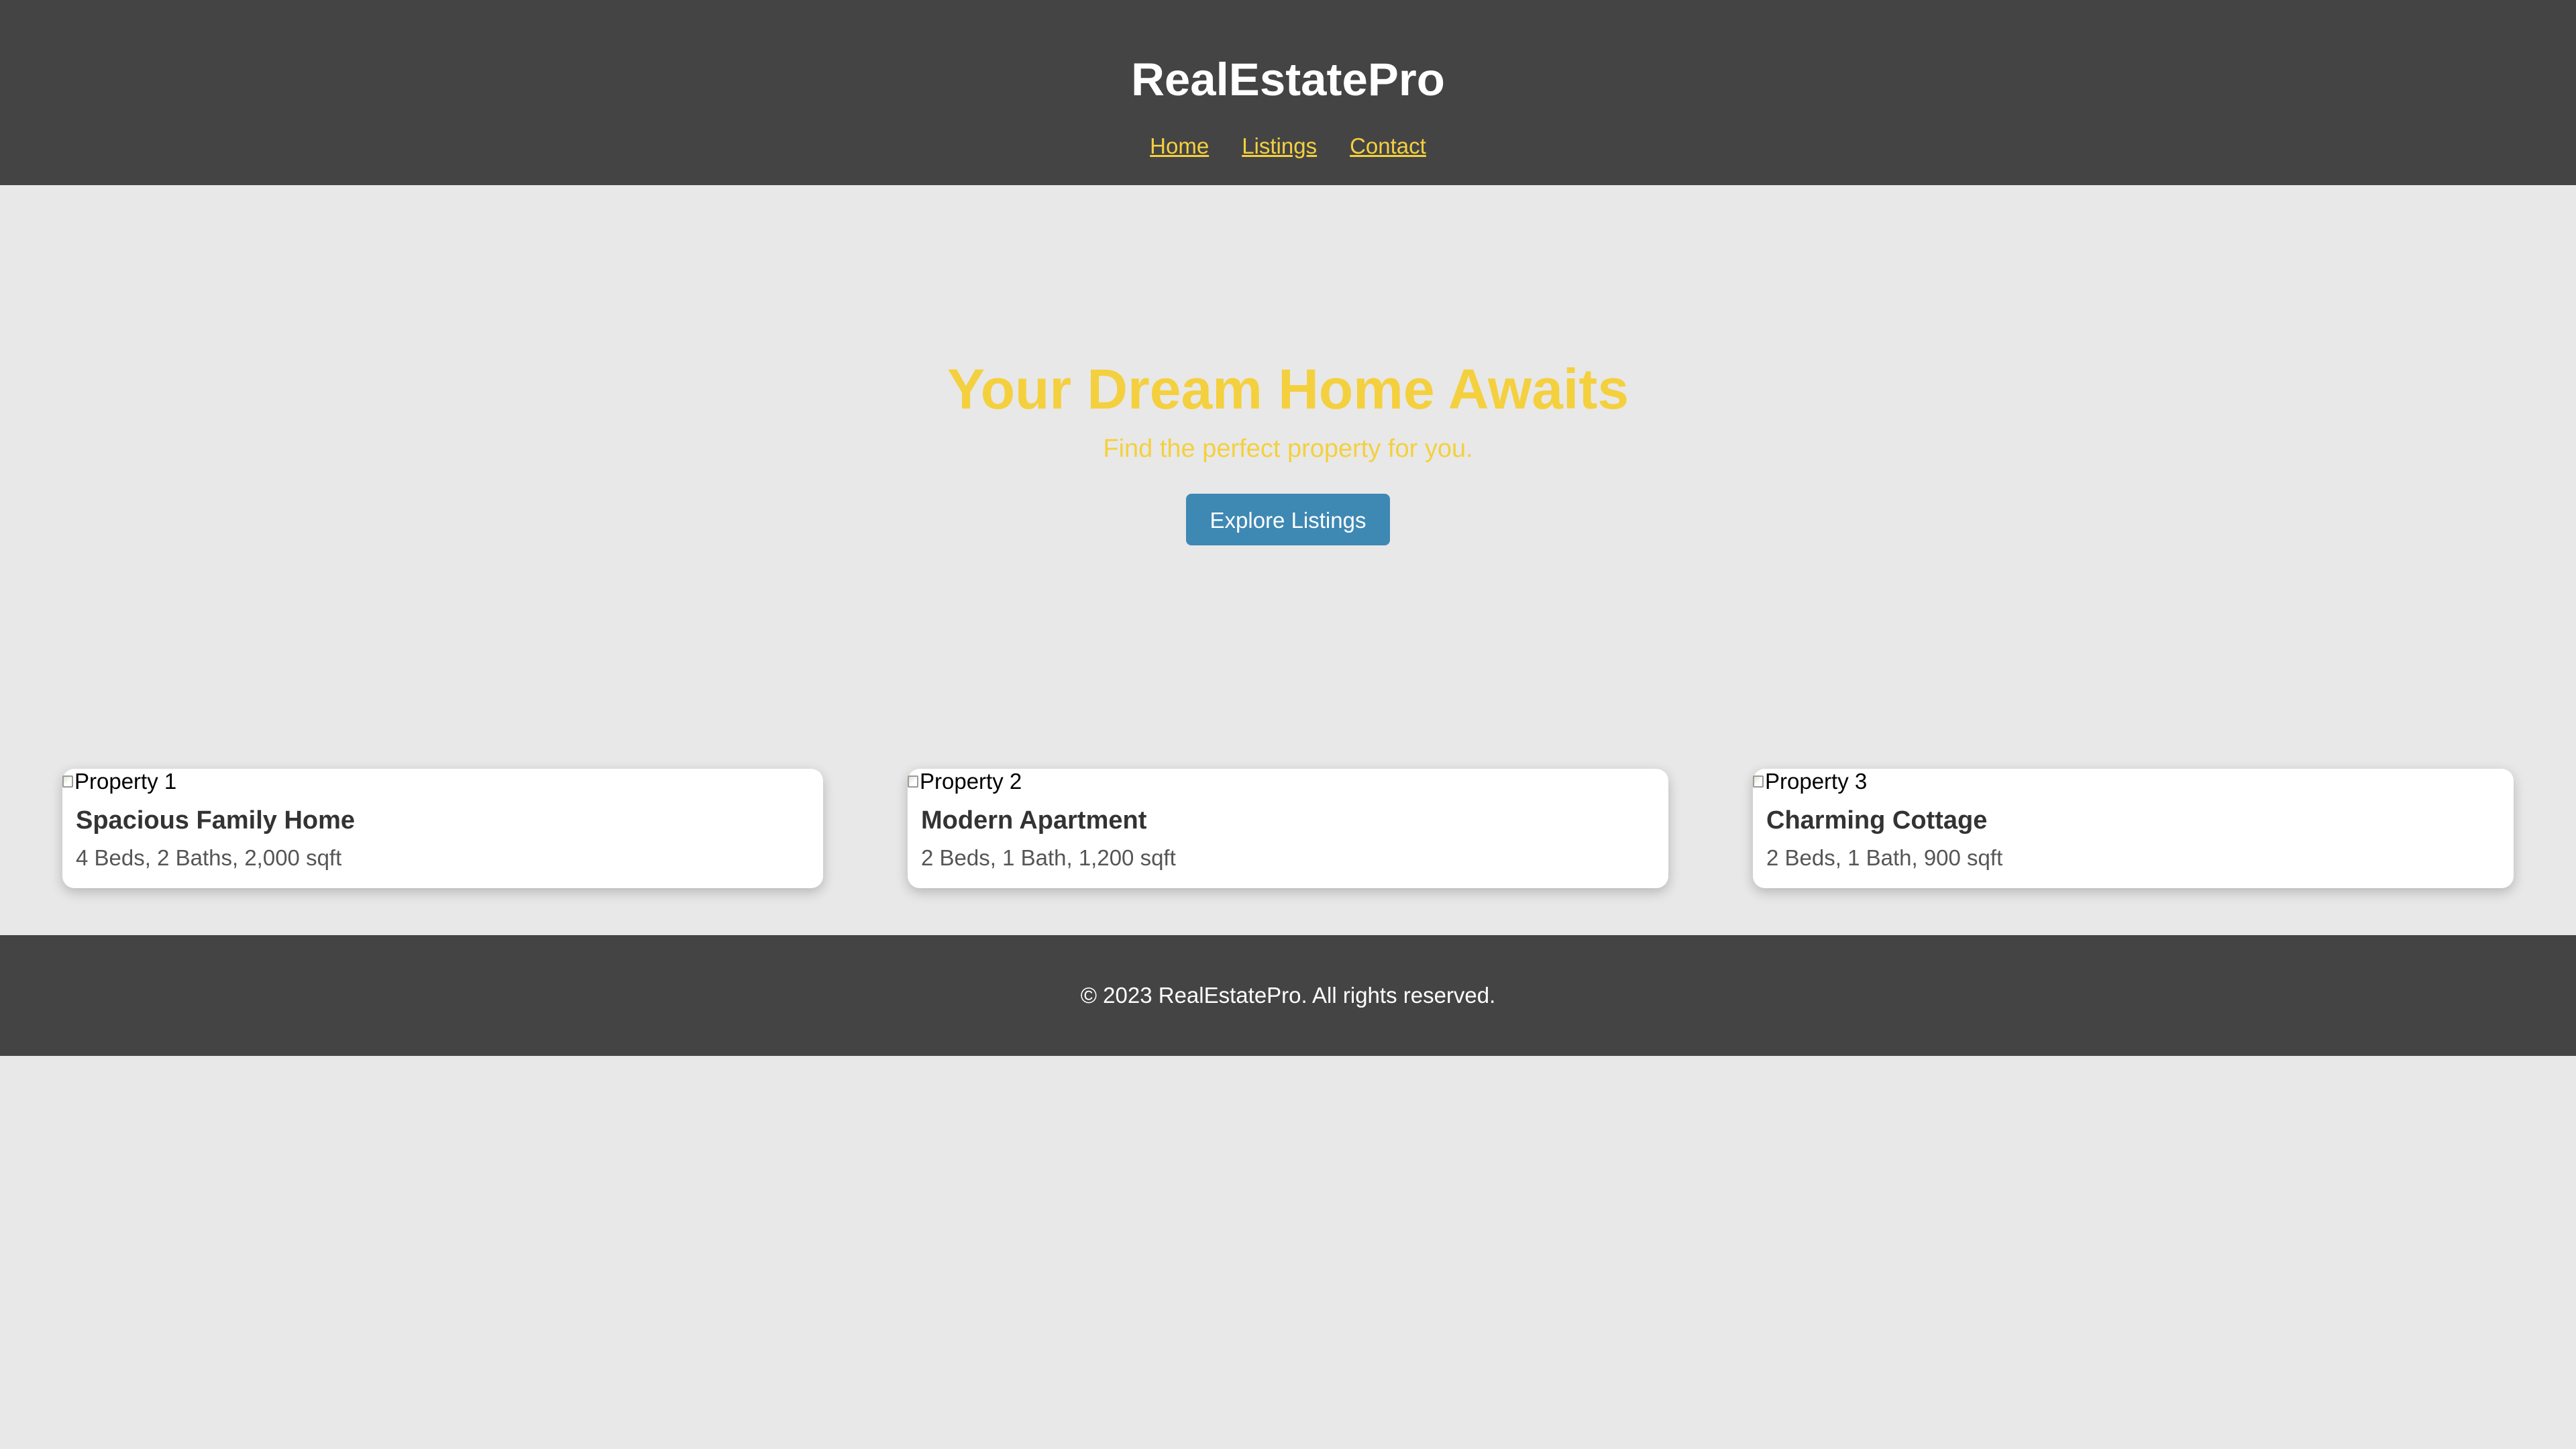 The width and height of the screenshot is (2576, 1449). Describe the element at coordinates (1884, 857) in the screenshot. I see `listing-details: 2 Beds, 1 Bath, 900 sqft` at that location.